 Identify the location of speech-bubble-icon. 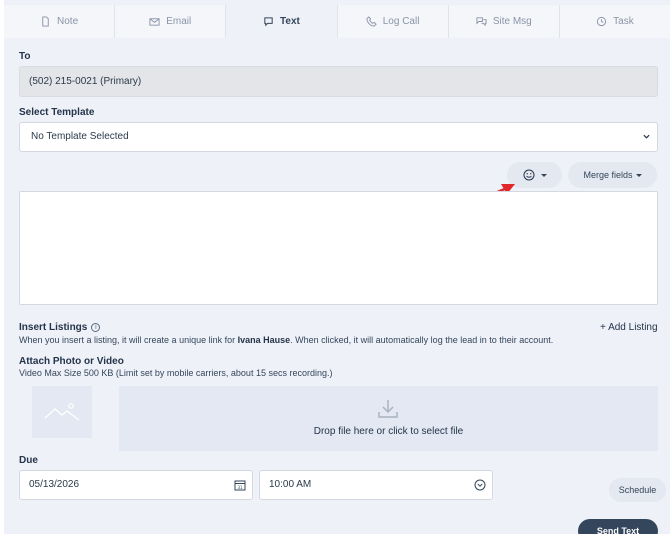
(268, 22).